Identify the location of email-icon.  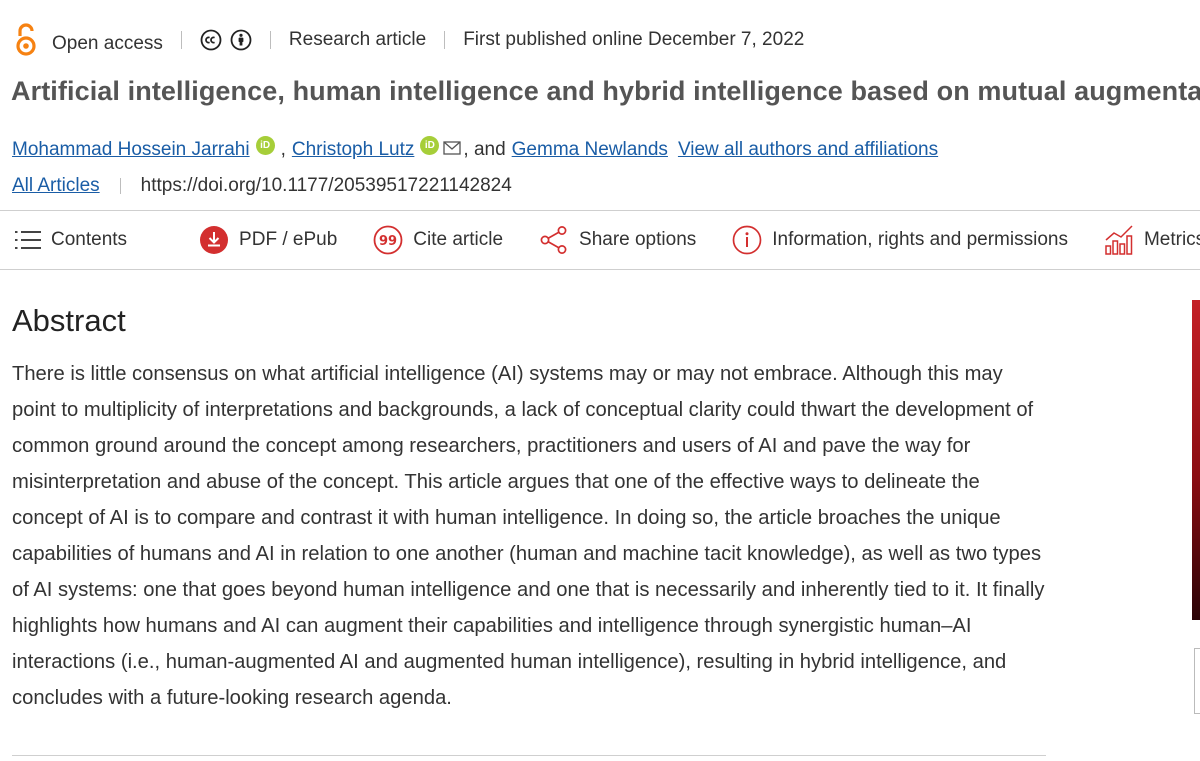
(452, 150).